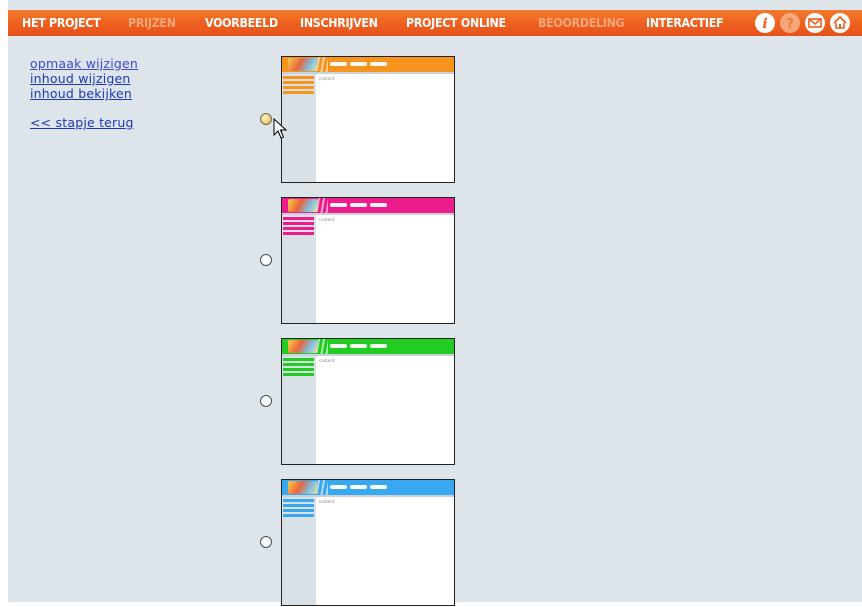 Image resolution: width=862 pixels, height=607 pixels. What do you see at coordinates (840, 23) in the screenshot?
I see `home-icon` at bounding box center [840, 23].